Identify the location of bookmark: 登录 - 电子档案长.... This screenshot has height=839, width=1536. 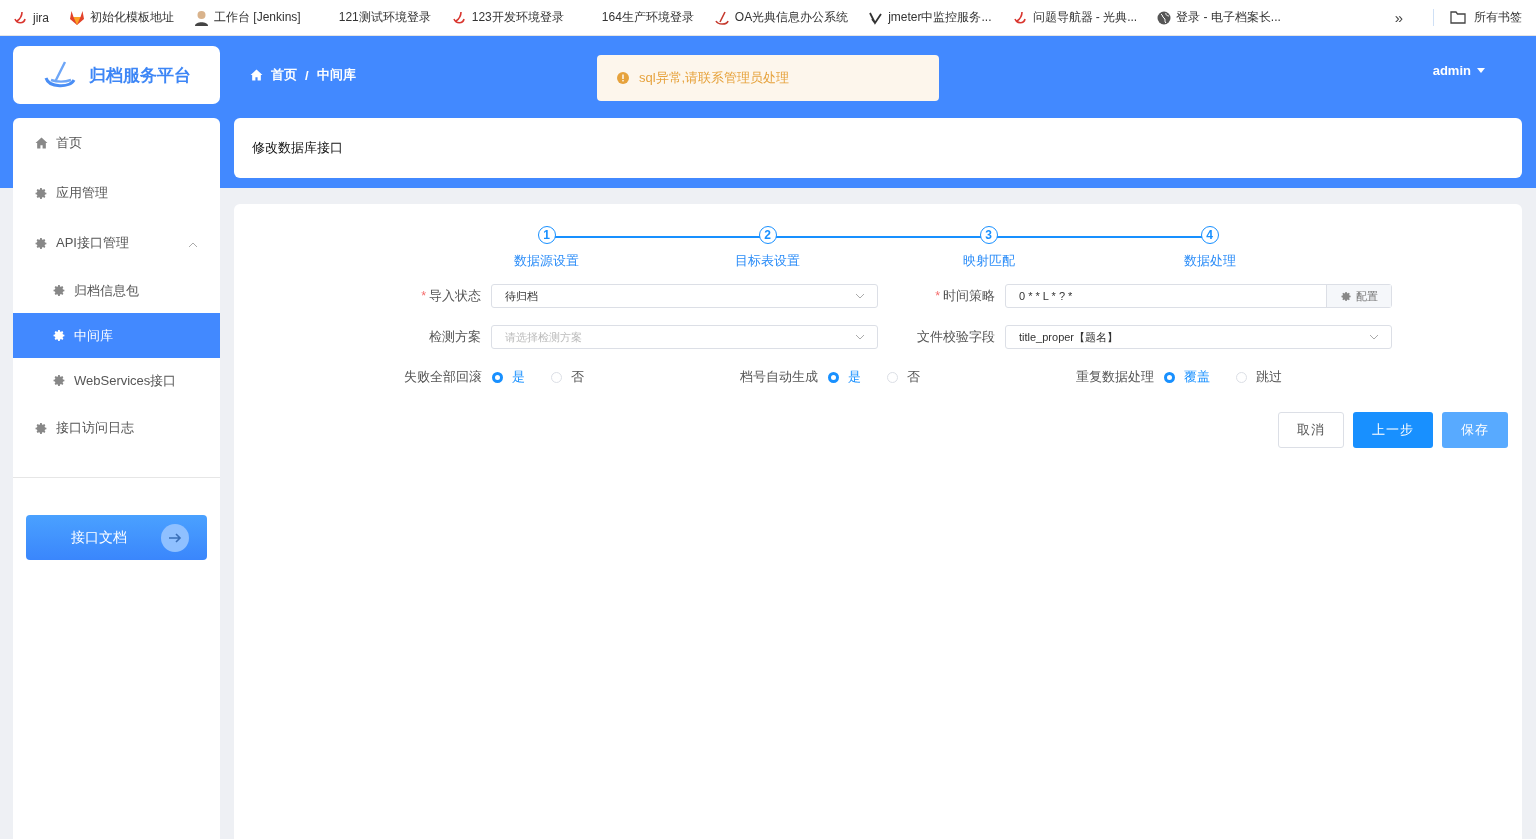
(1219, 17).